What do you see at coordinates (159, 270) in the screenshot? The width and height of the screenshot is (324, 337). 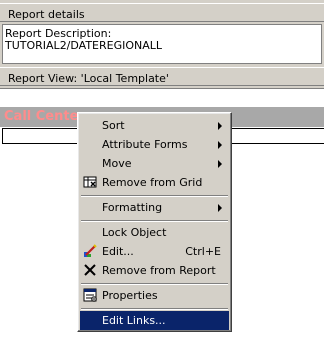 I see `menu-item-label: Remove from Report` at bounding box center [159, 270].